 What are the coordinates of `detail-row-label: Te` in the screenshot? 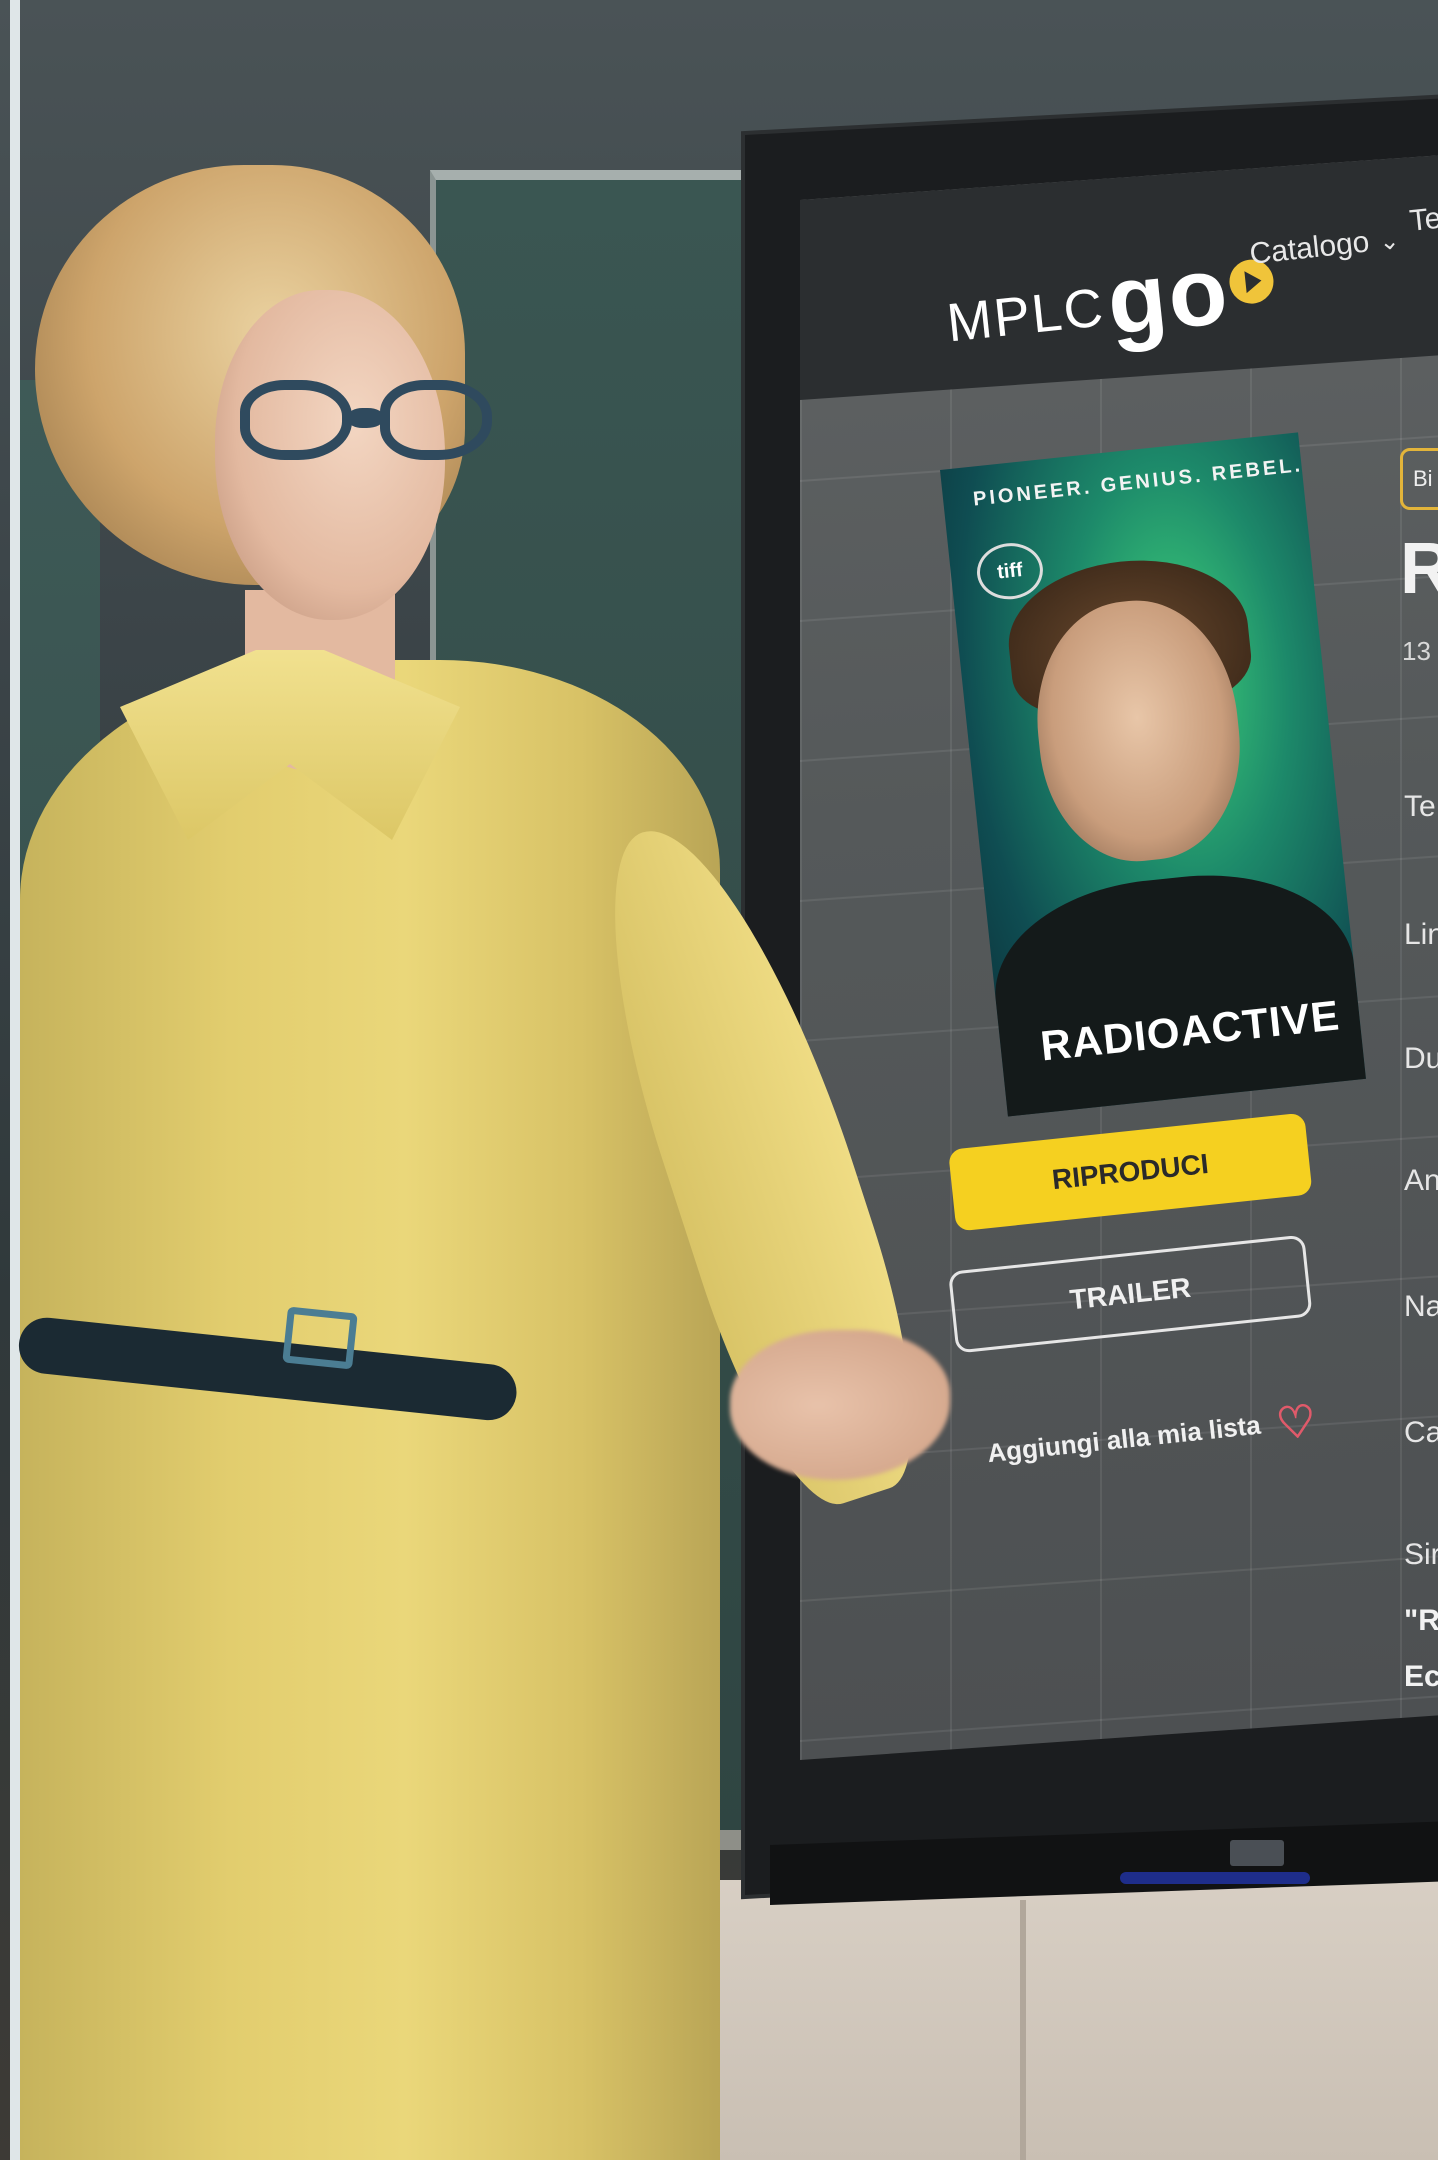 It's located at (1420, 806).